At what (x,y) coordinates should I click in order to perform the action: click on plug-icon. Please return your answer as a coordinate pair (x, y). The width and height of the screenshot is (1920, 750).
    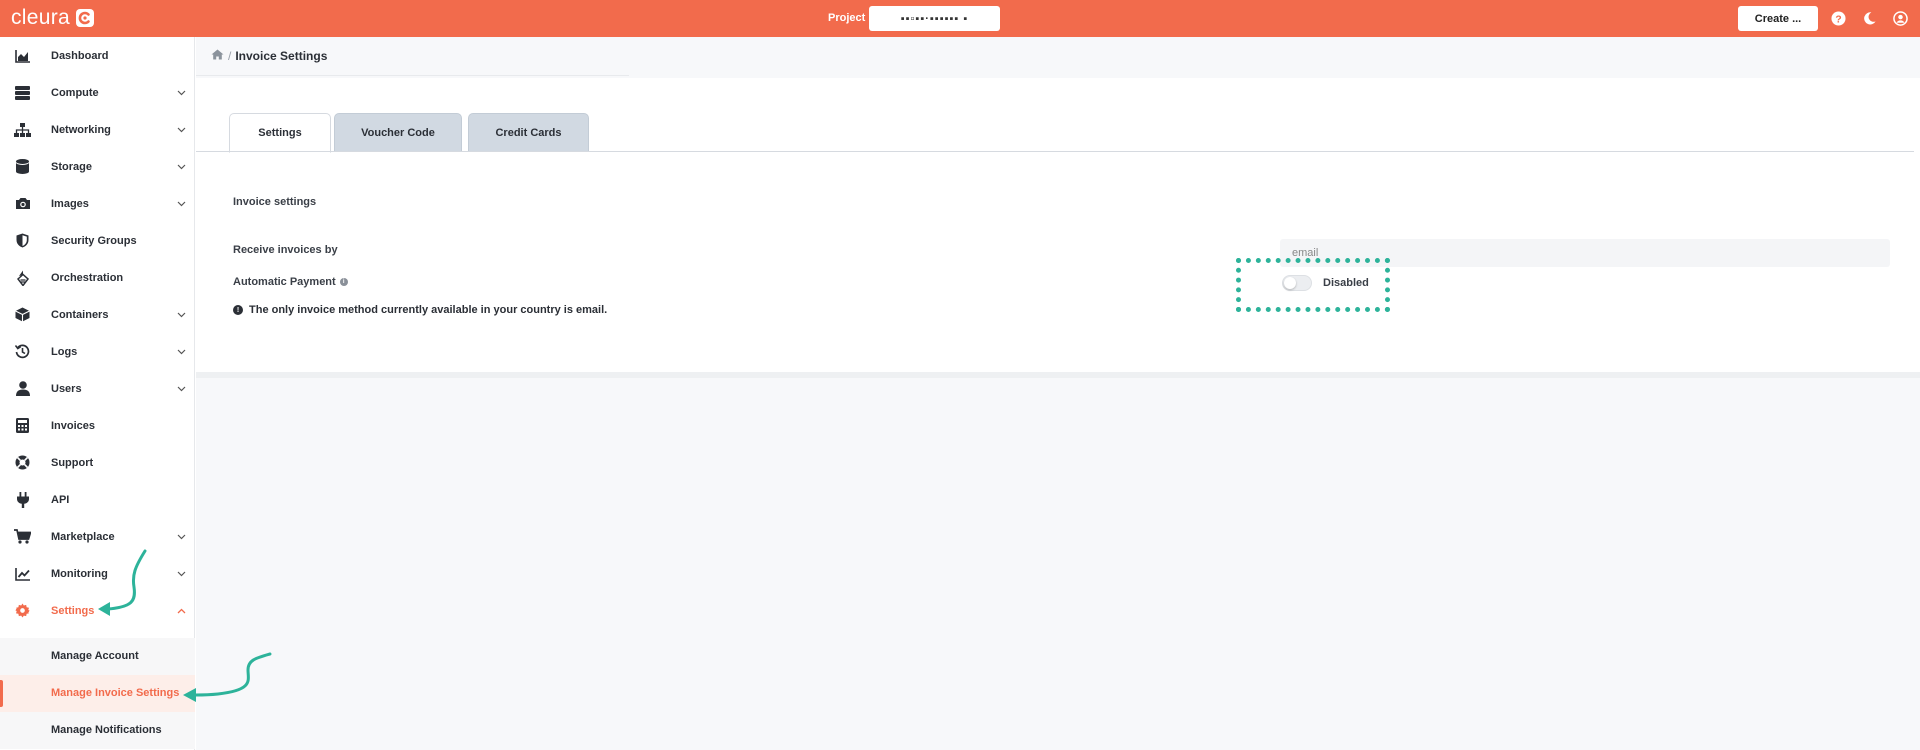
    Looking at the image, I should click on (22, 499).